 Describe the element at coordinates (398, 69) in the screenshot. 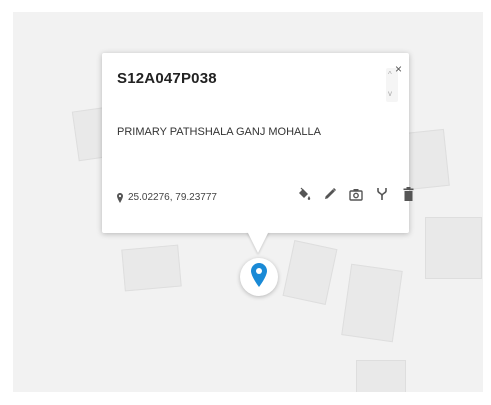

I see `close-icon: ×` at that location.